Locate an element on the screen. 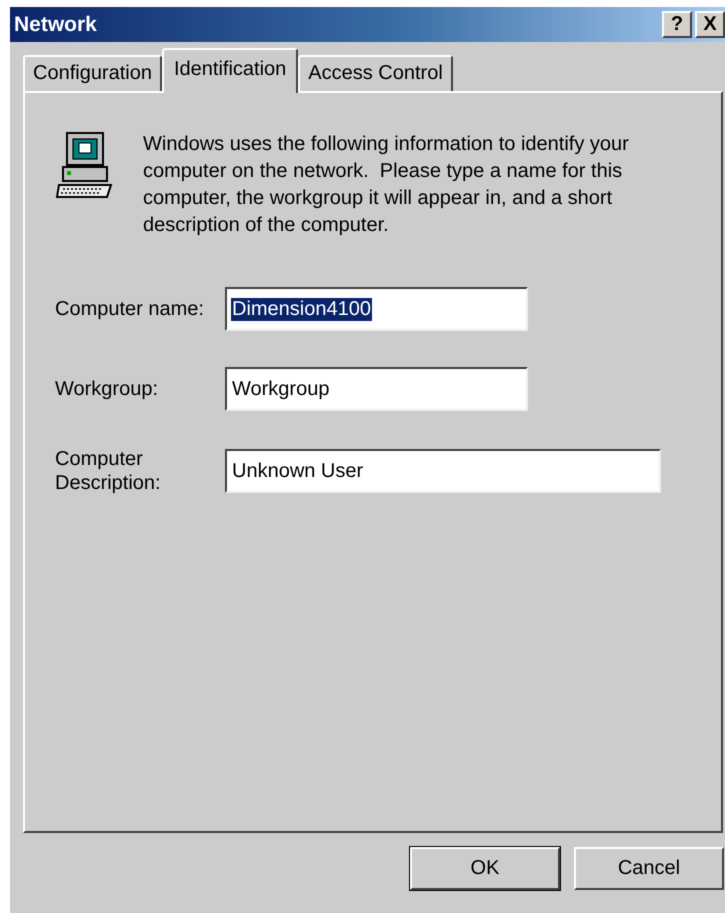 The image size is (725, 913). tab: Configuration is located at coordinates (92, 73).